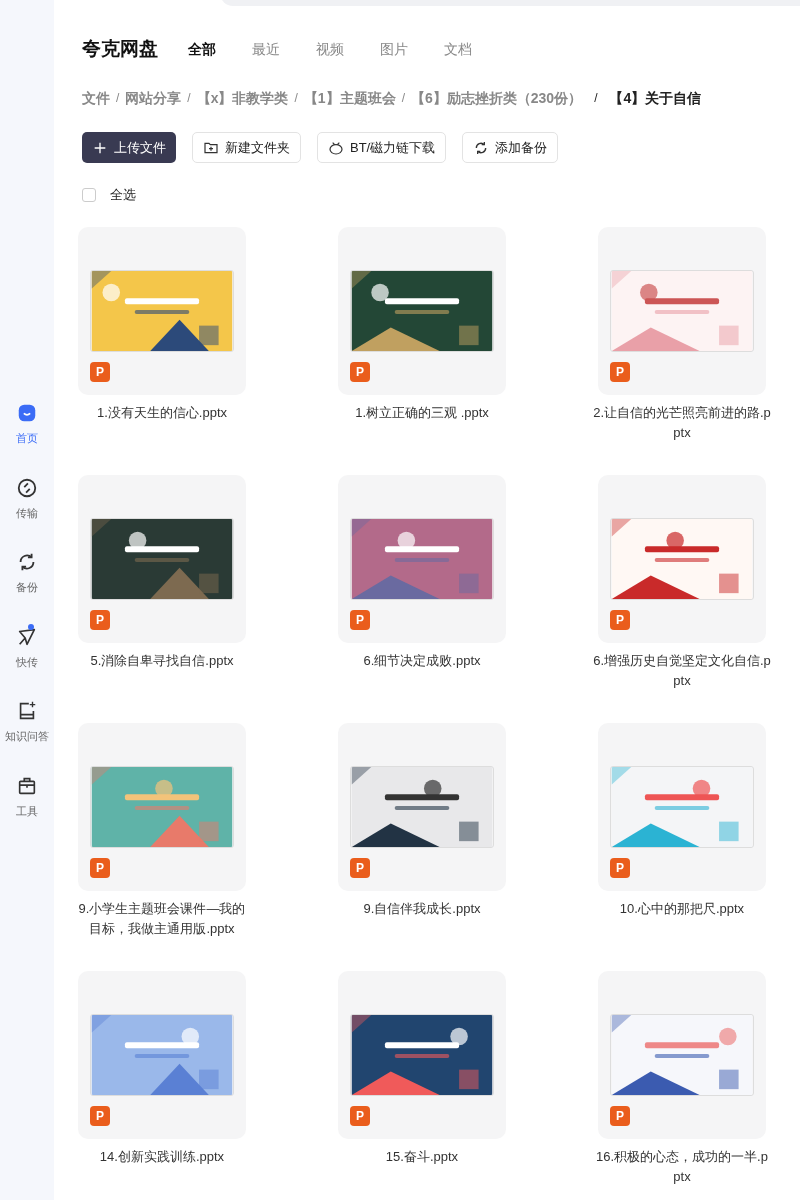 Image resolution: width=800 pixels, height=1200 pixels. What do you see at coordinates (162, 660) in the screenshot?
I see `file-name: 5.消除自卑寻找自信.pptx` at bounding box center [162, 660].